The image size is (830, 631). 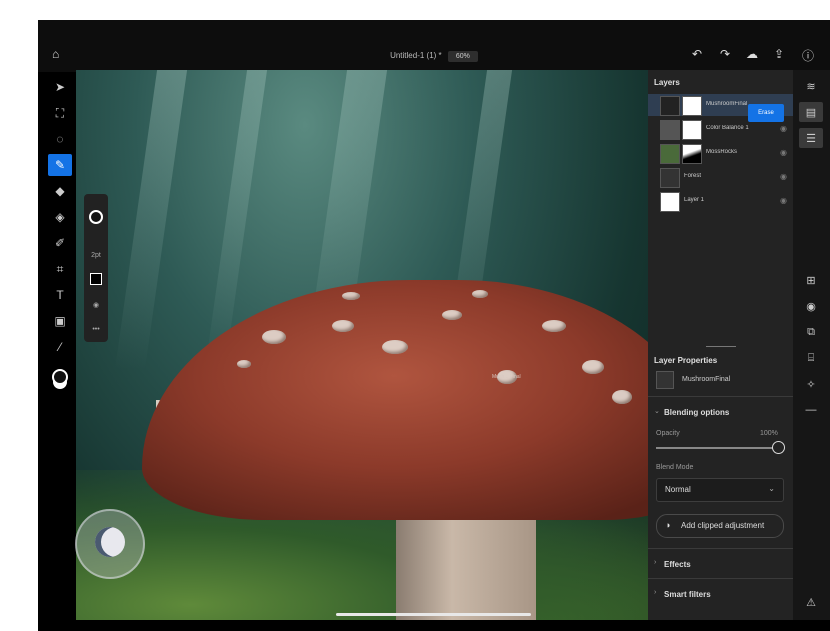 What do you see at coordinates (811, 332) in the screenshot?
I see `mask-icon: ⧉` at bounding box center [811, 332].